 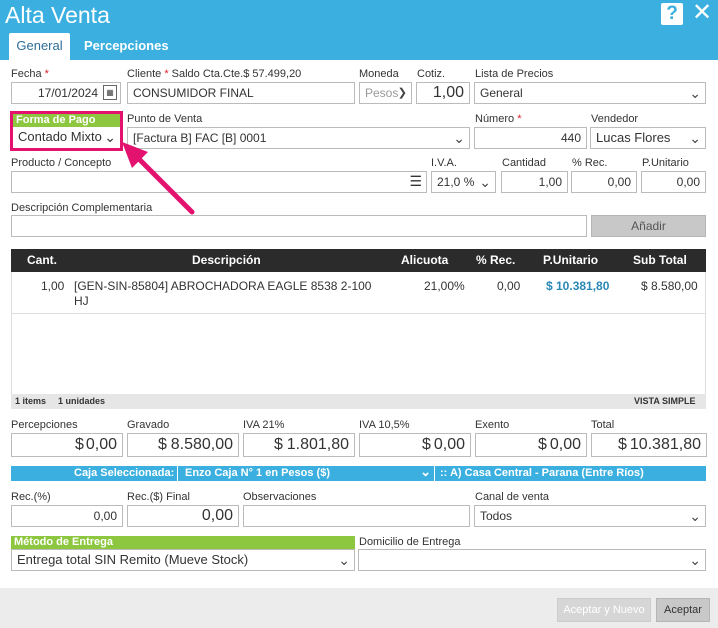 What do you see at coordinates (384, 425) in the screenshot?
I see `iva105-label: IVA 10,5%` at bounding box center [384, 425].